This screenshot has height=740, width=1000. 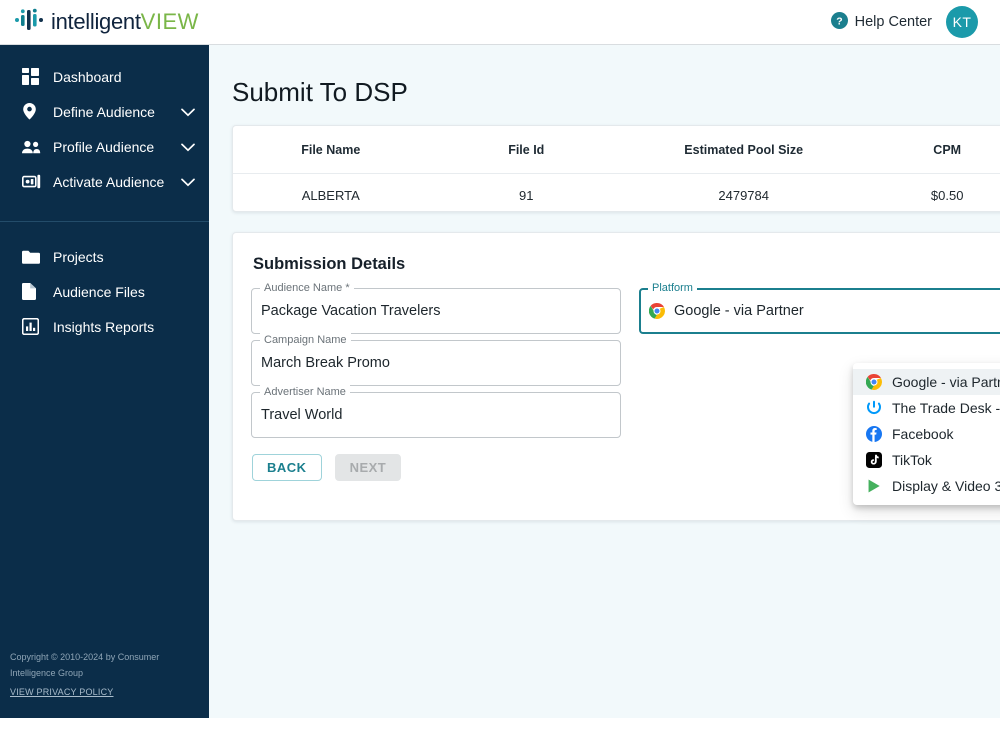 I want to click on dropdown-option-label: Facebook, so click(x=923, y=434).